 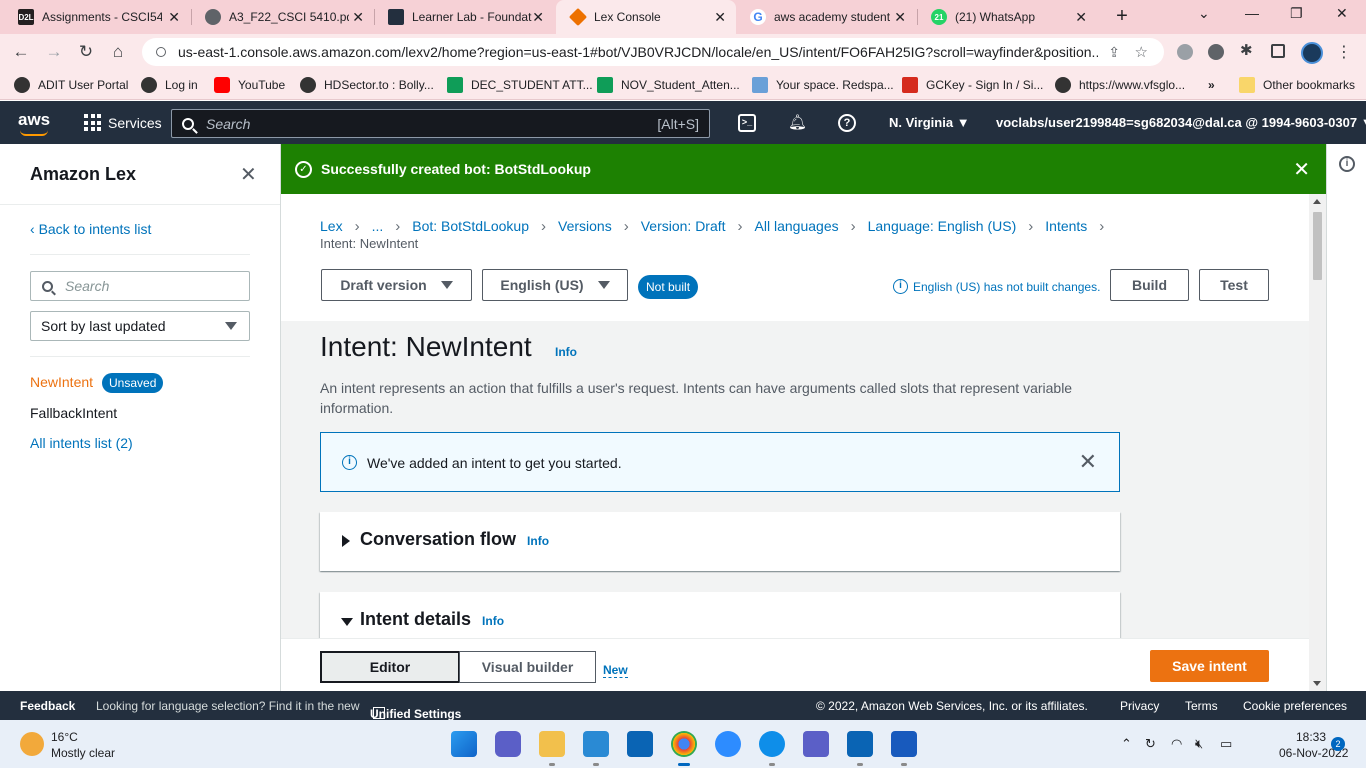 I want to click on side-panel-icon, so click(x=1278, y=51).